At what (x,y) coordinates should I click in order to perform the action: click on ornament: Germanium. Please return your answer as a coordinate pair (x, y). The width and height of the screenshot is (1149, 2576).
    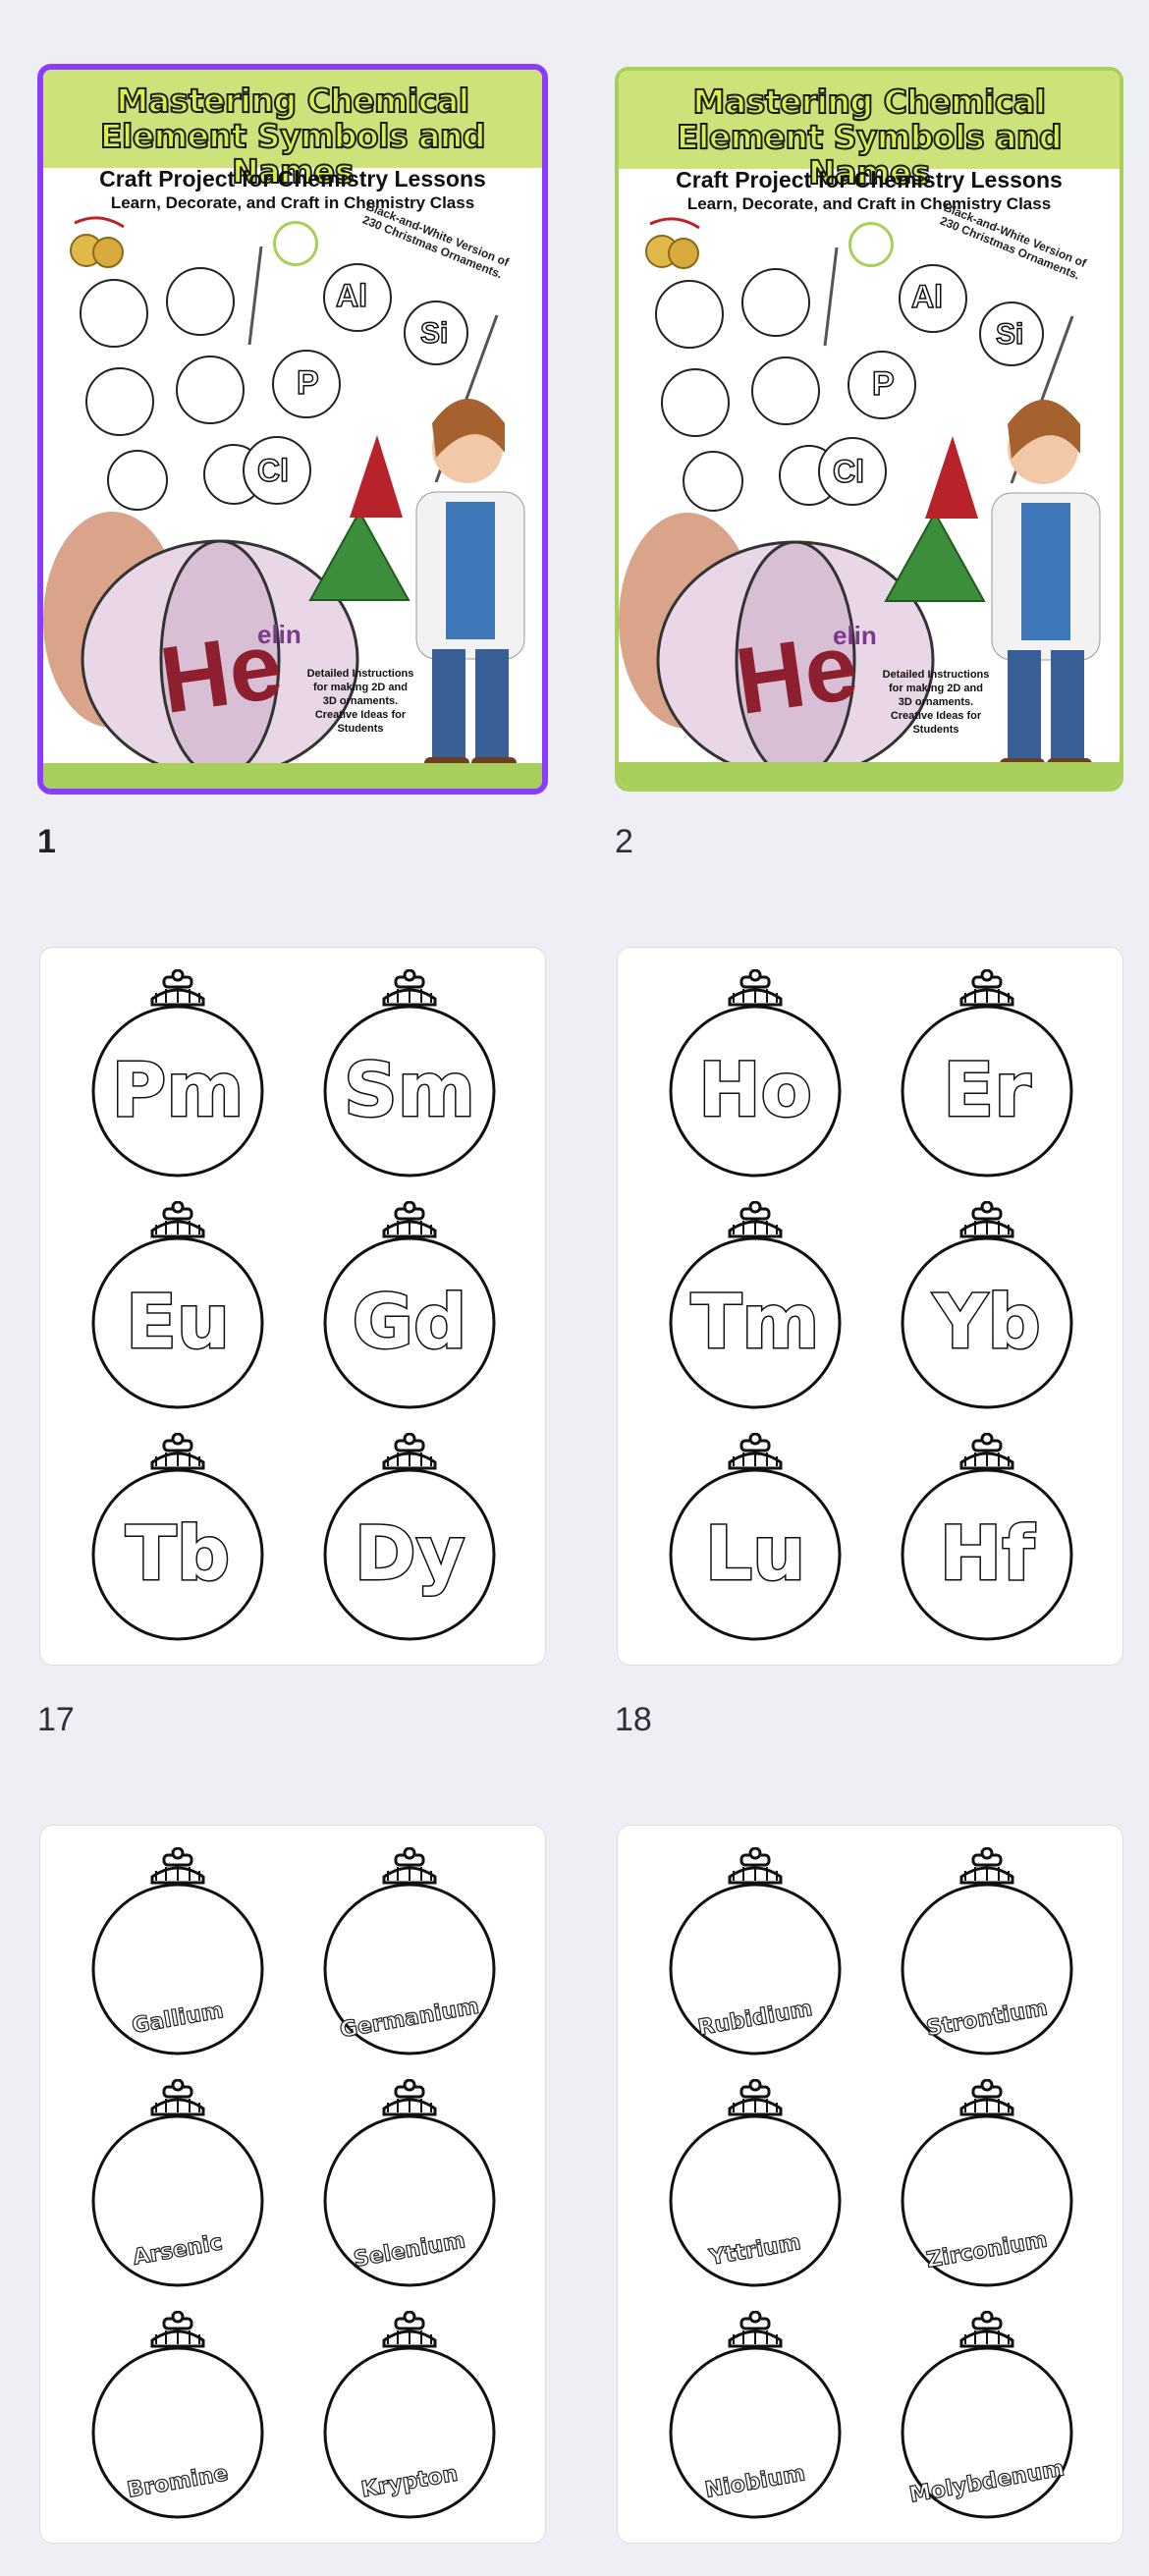
    Looking at the image, I should click on (409, 1953).